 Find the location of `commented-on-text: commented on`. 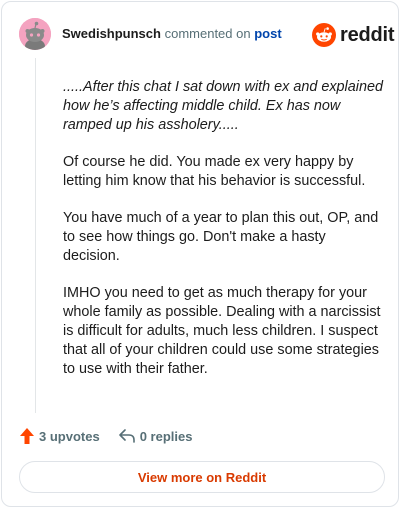

commented-on-text: commented on is located at coordinates (207, 33).